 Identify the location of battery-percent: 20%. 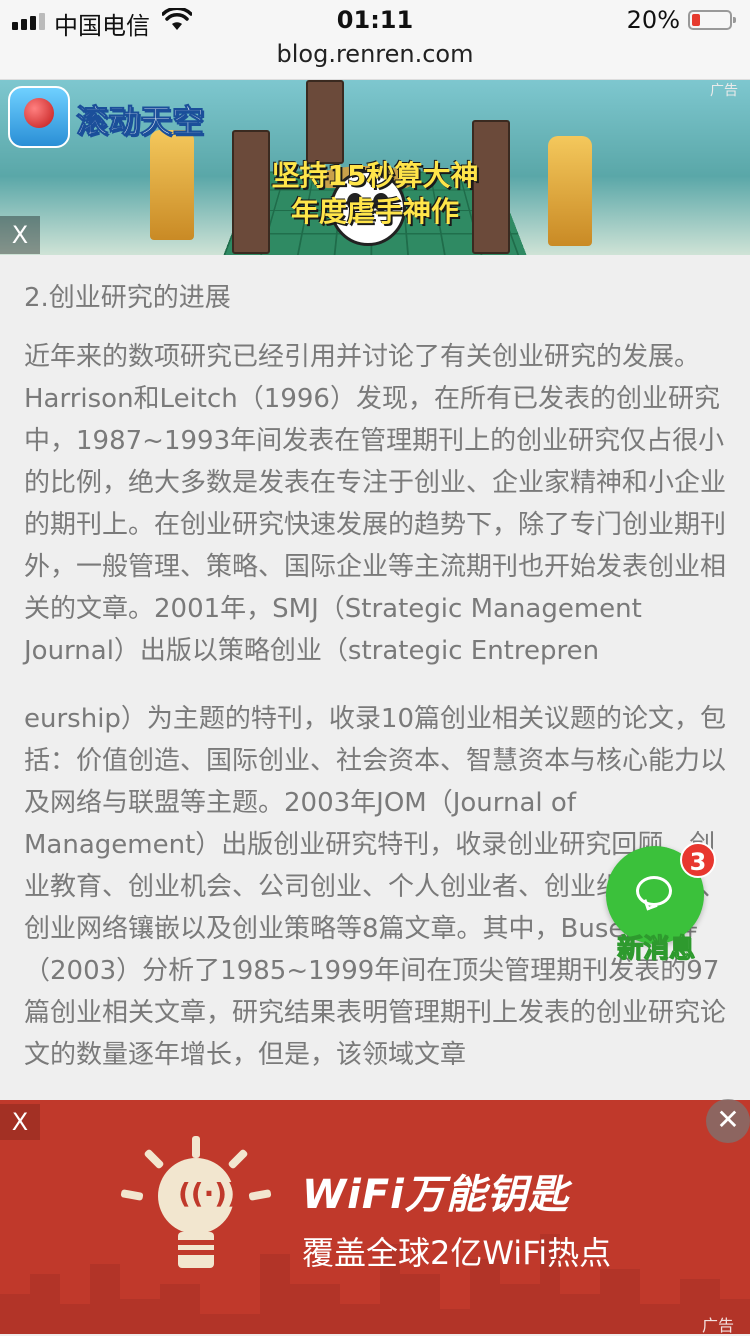
(653, 20).